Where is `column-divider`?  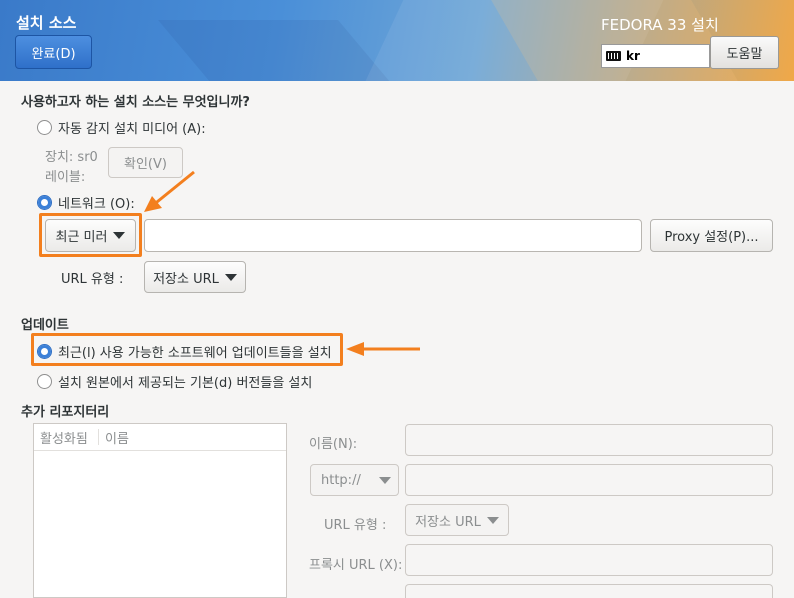
column-divider is located at coordinates (98, 437).